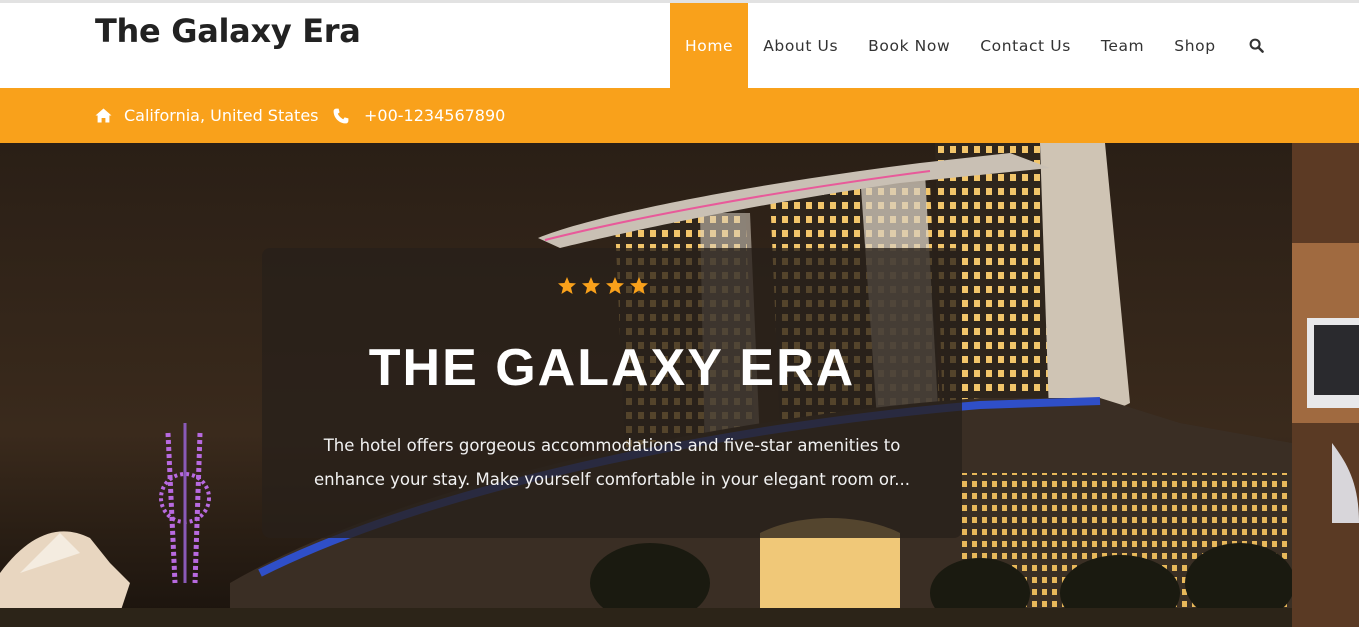  Describe the element at coordinates (434, 115) in the screenshot. I see `phone-text: +00-1234567890` at that location.